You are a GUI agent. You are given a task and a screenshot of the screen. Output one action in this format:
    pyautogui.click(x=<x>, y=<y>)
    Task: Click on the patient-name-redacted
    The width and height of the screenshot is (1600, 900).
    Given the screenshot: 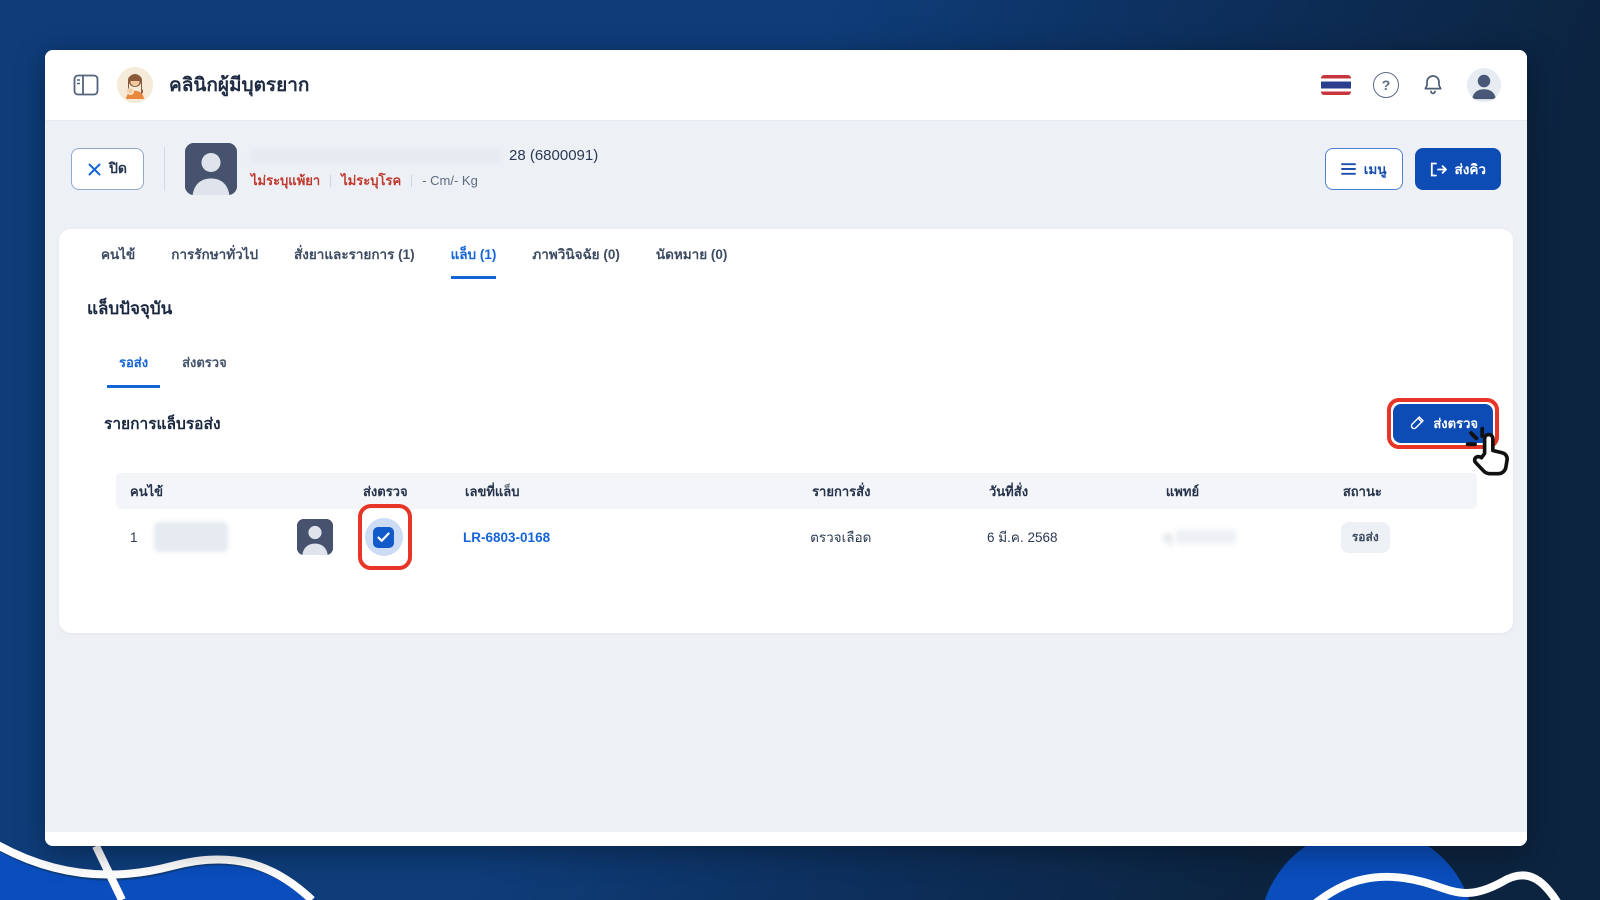 What is the action you would take?
    pyautogui.click(x=375, y=155)
    